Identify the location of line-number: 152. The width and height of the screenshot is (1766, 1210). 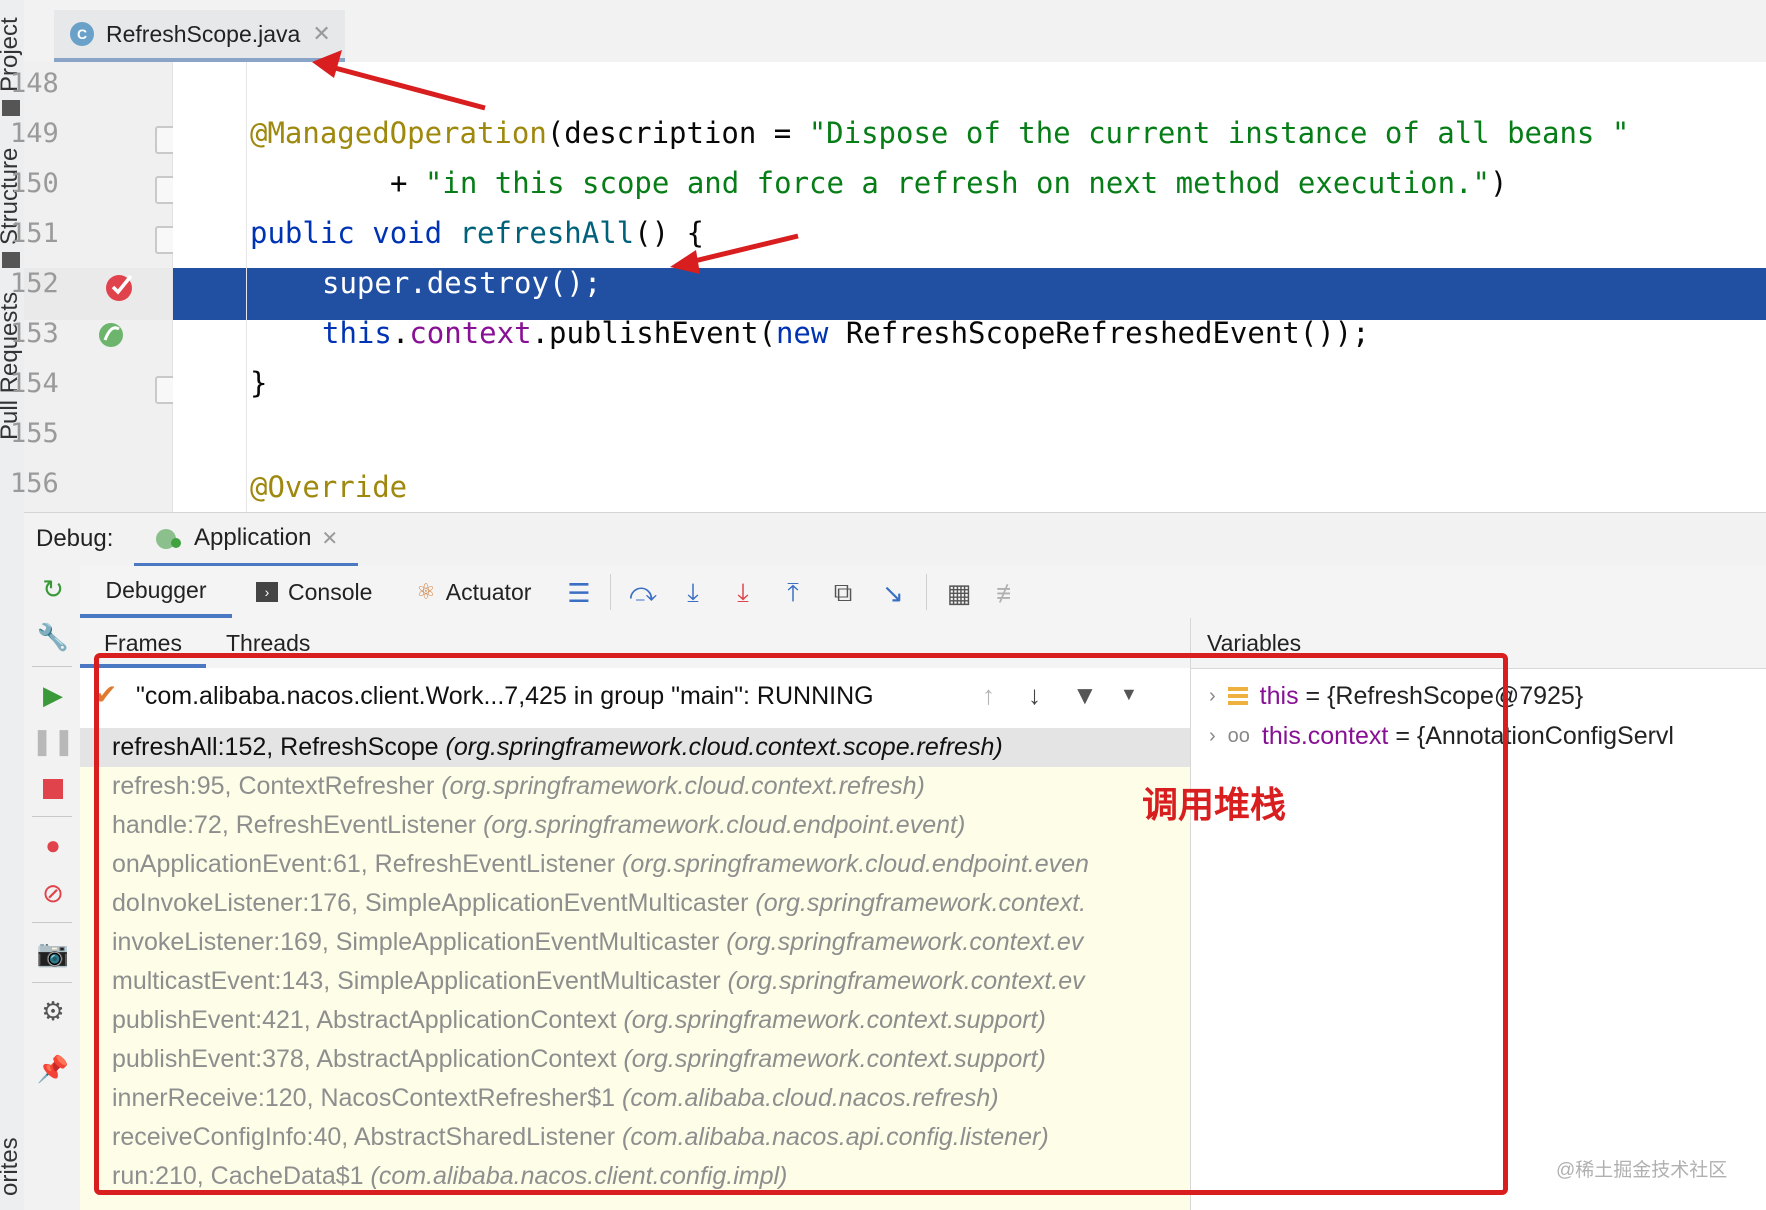
(34, 283).